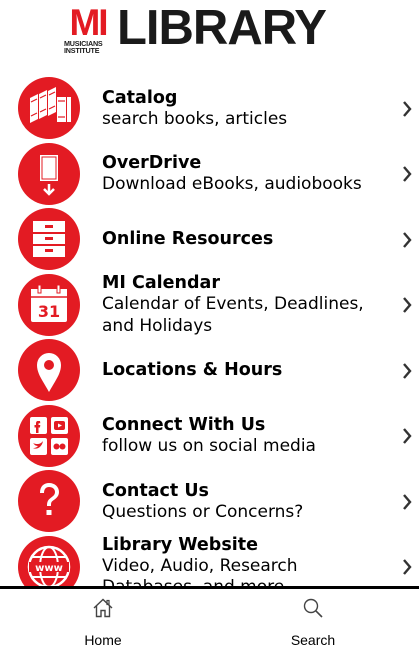 This screenshot has height=656, width=419. Describe the element at coordinates (88, 22) in the screenshot. I see `logo-mark-text: MI` at that location.